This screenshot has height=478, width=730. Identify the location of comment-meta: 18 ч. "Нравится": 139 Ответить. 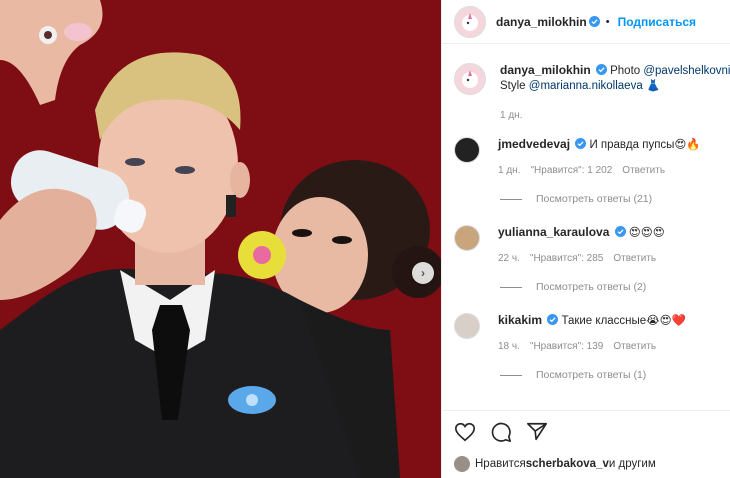
(592, 346).